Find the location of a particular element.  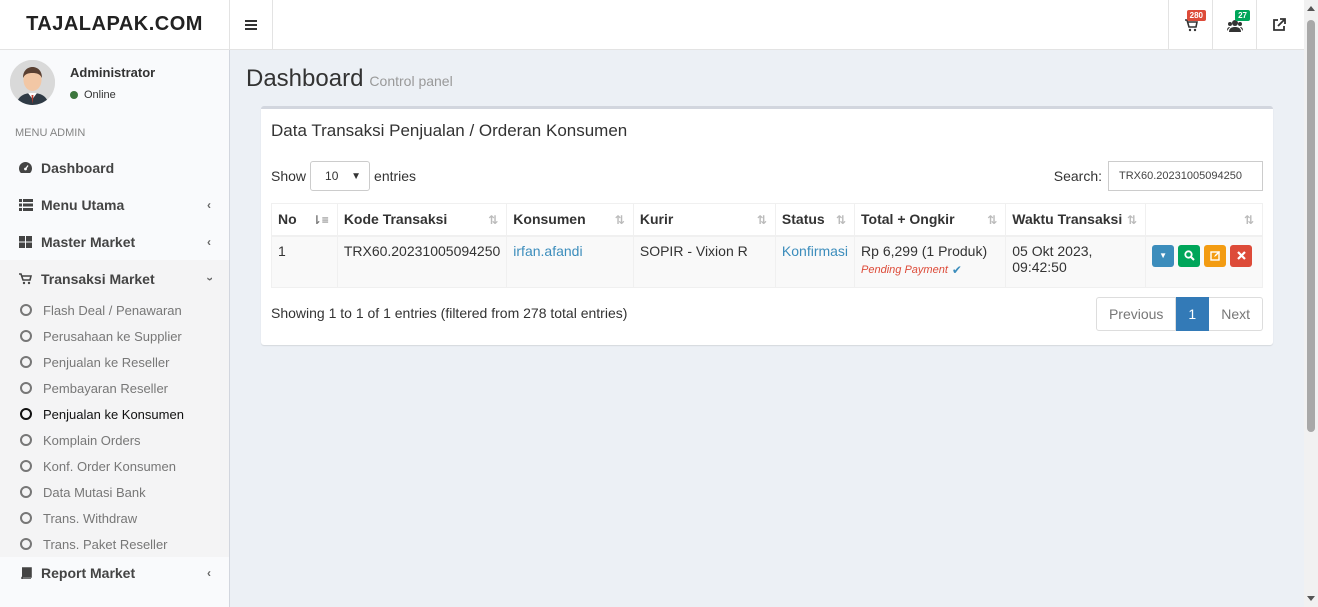

submenu-item: Konf. Order Konsumen is located at coordinates (114, 466).